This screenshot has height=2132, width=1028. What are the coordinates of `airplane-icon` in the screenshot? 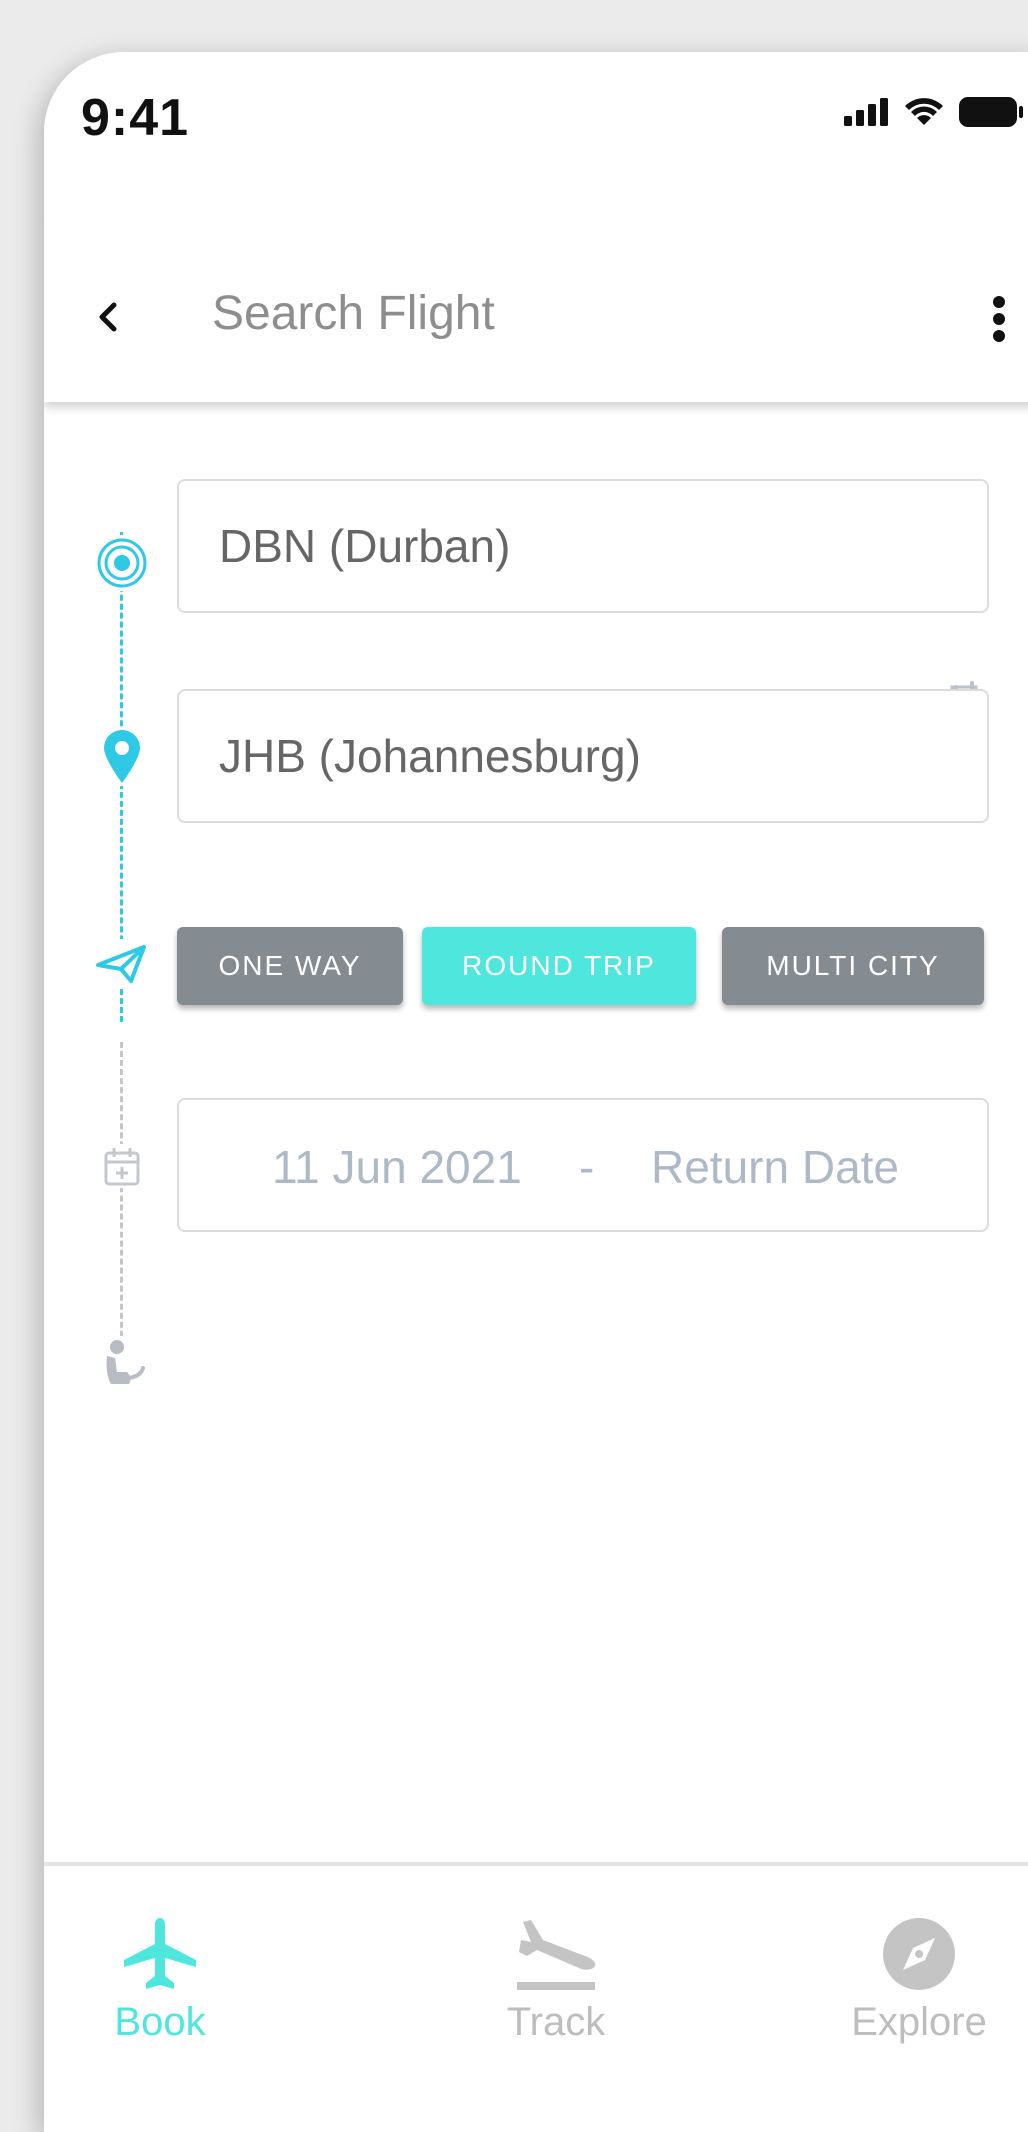 It's located at (160, 1953).